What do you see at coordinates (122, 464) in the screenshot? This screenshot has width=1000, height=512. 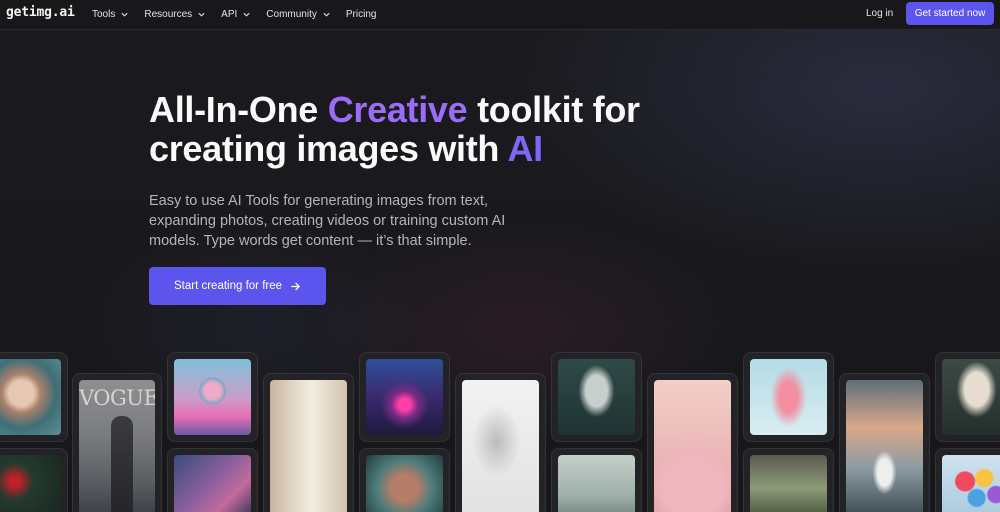 I see `statue-figure-shape` at bounding box center [122, 464].